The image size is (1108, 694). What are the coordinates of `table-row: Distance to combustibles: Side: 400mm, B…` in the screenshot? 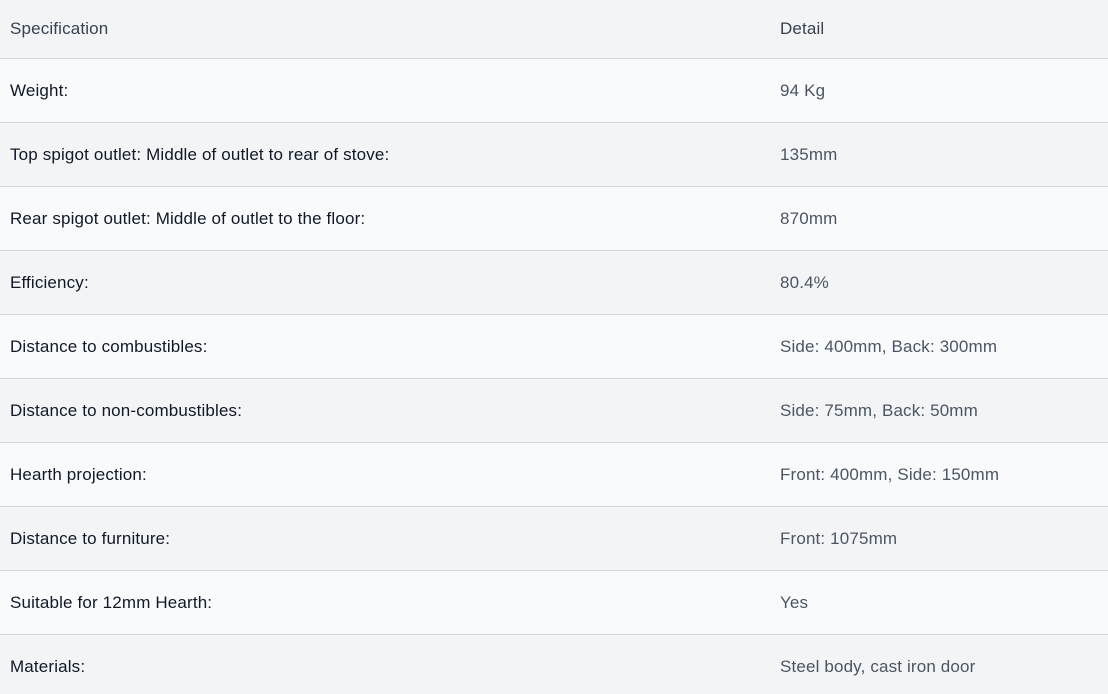 It's located at (554, 346).